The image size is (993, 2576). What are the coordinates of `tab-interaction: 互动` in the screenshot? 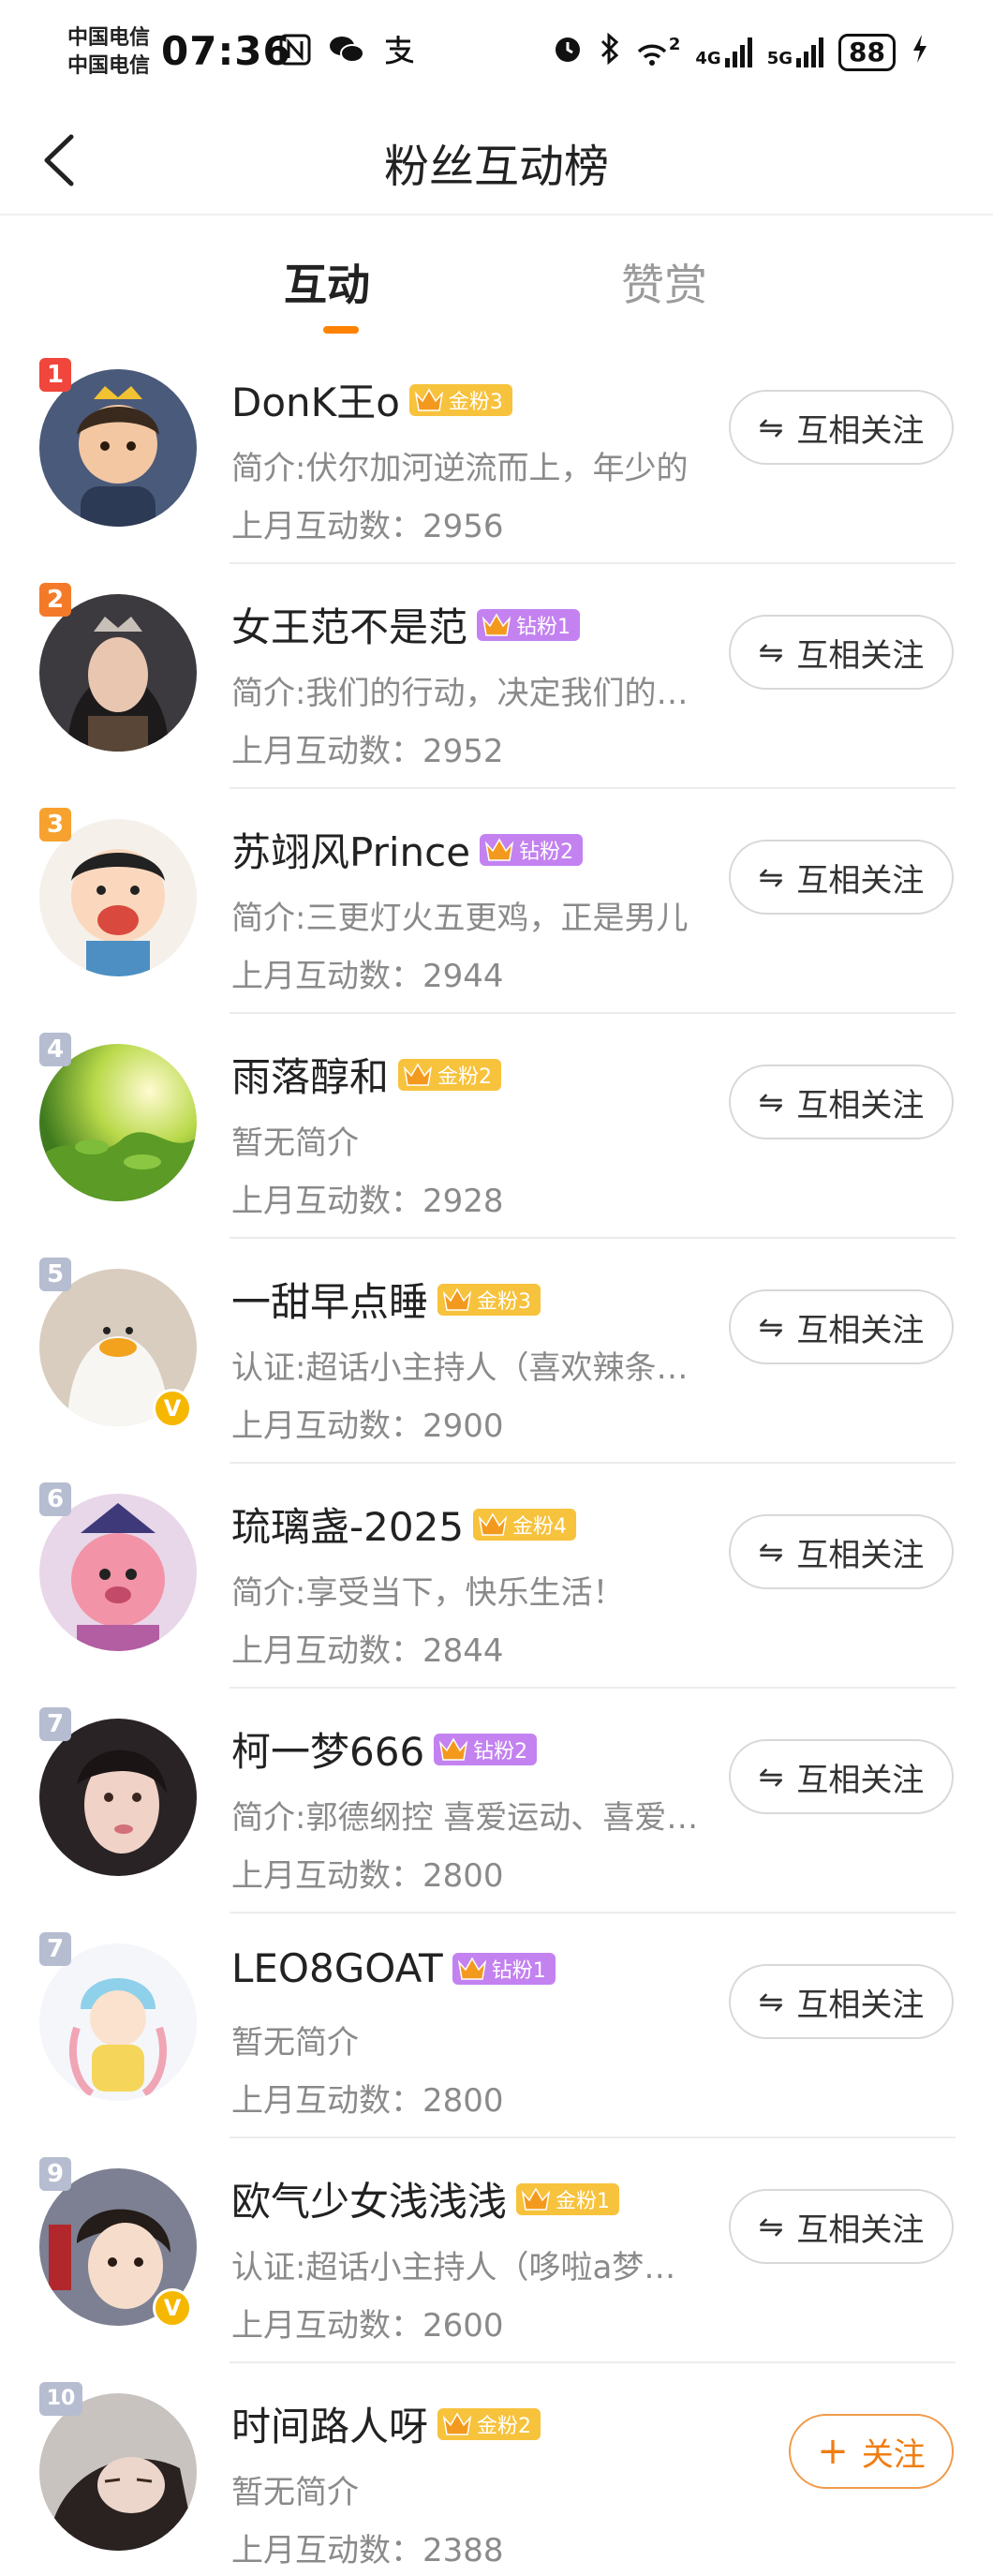 It's located at (327, 282).